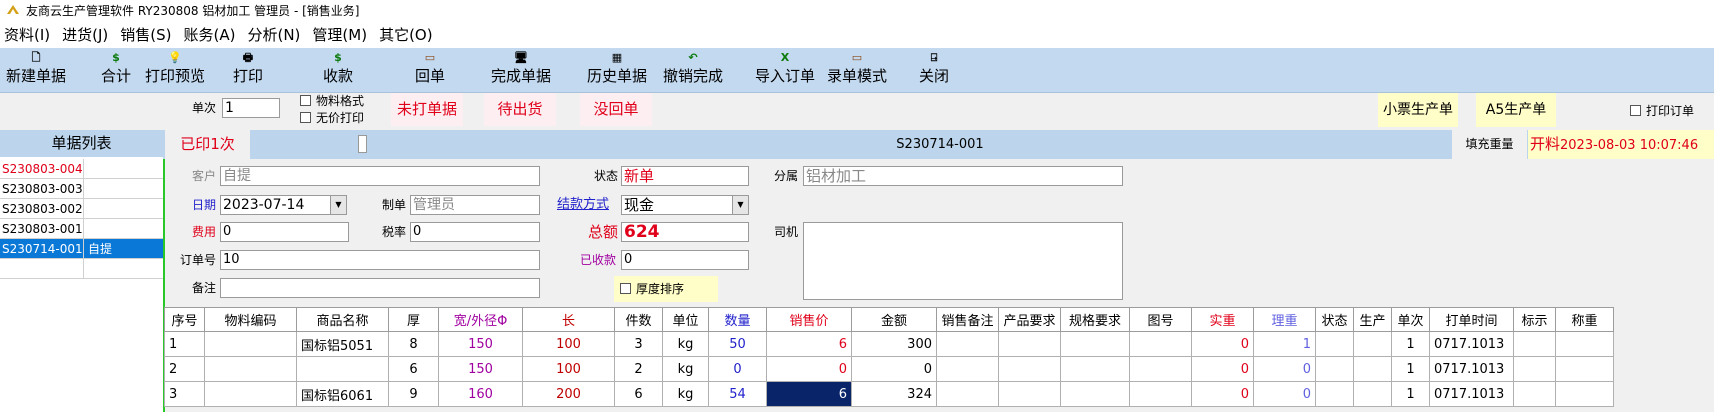  I want to click on cell-pieces: 2, so click(638, 369).